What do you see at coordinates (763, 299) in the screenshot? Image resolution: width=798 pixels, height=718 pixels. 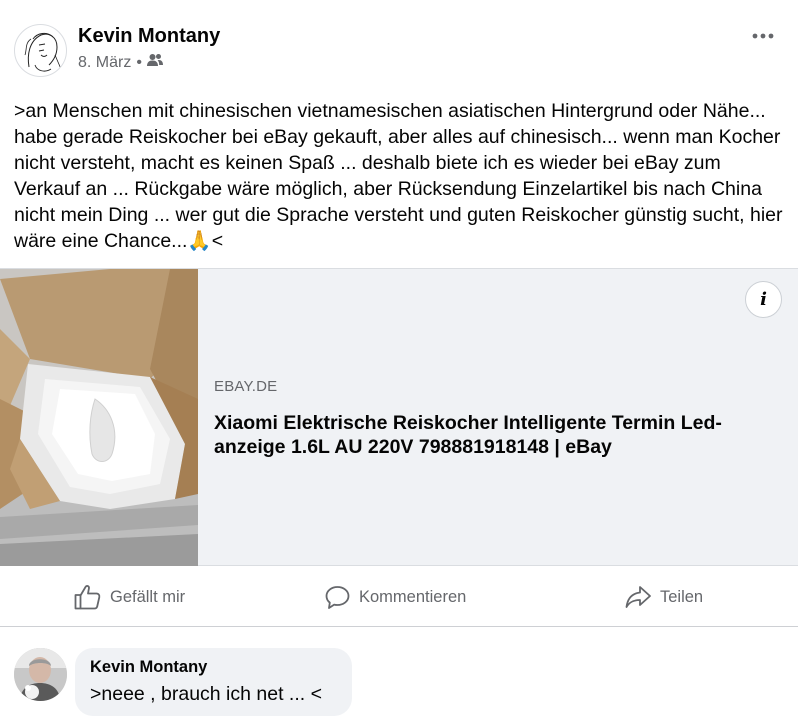 I see `info-button: i` at bounding box center [763, 299].